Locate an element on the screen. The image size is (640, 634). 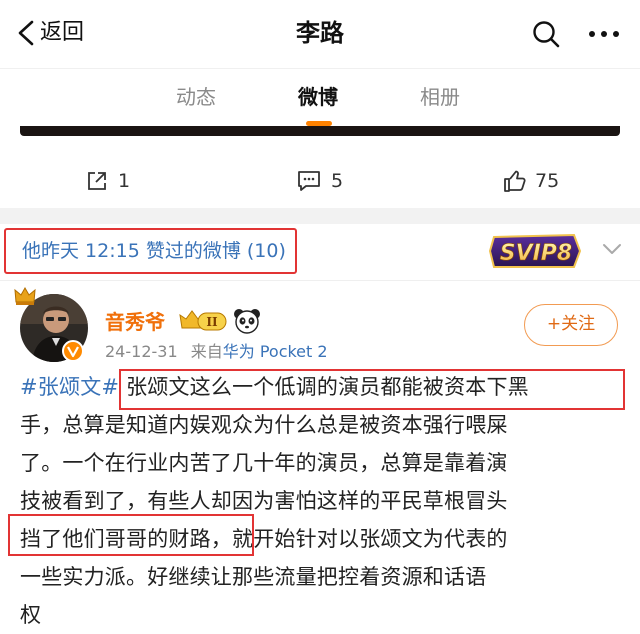
section-separator is located at coordinates (320, 216).